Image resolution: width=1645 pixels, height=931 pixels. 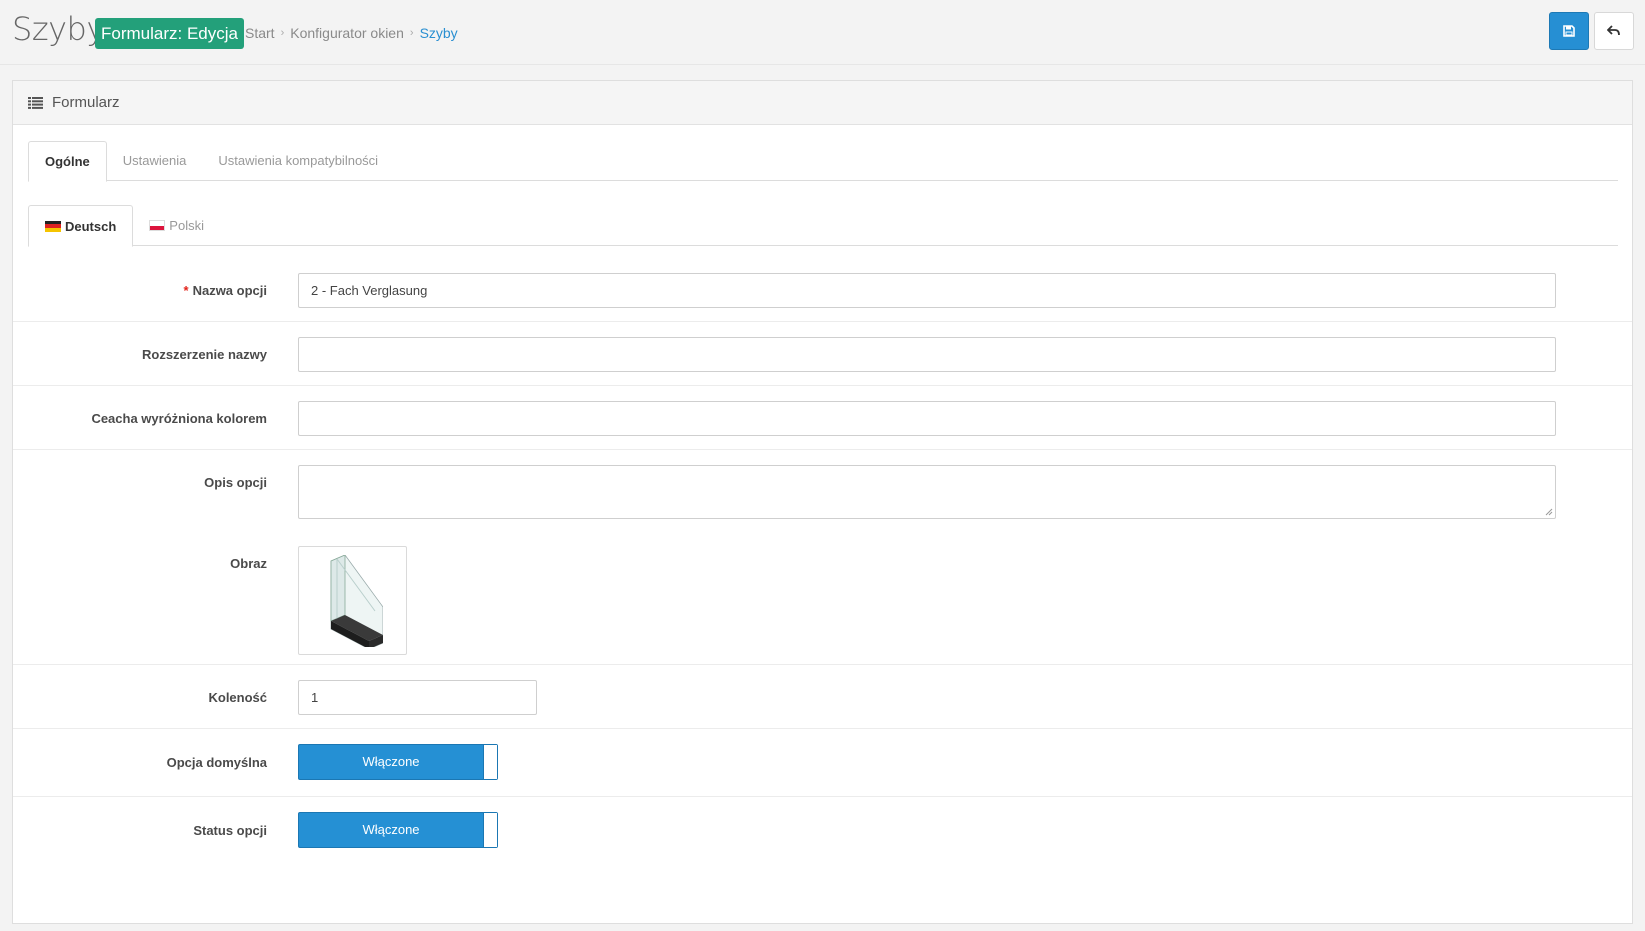 What do you see at coordinates (927, 418) in the screenshot?
I see `color-feature-input` at bounding box center [927, 418].